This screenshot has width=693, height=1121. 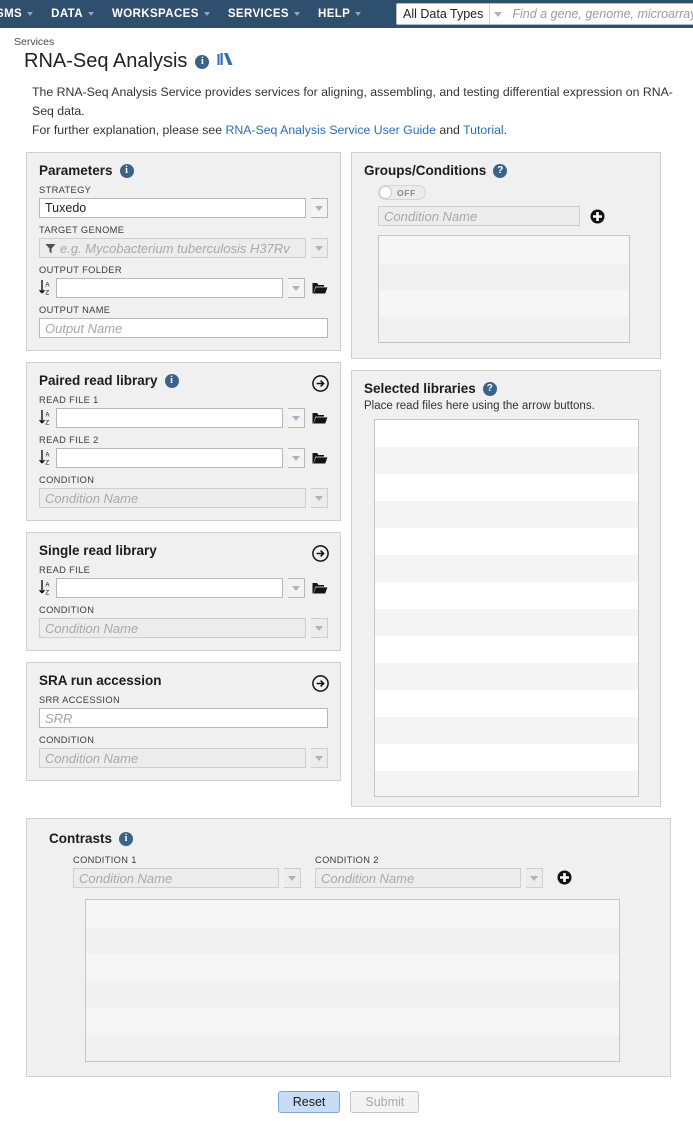 I want to click on condition-2-caret, so click(x=534, y=878).